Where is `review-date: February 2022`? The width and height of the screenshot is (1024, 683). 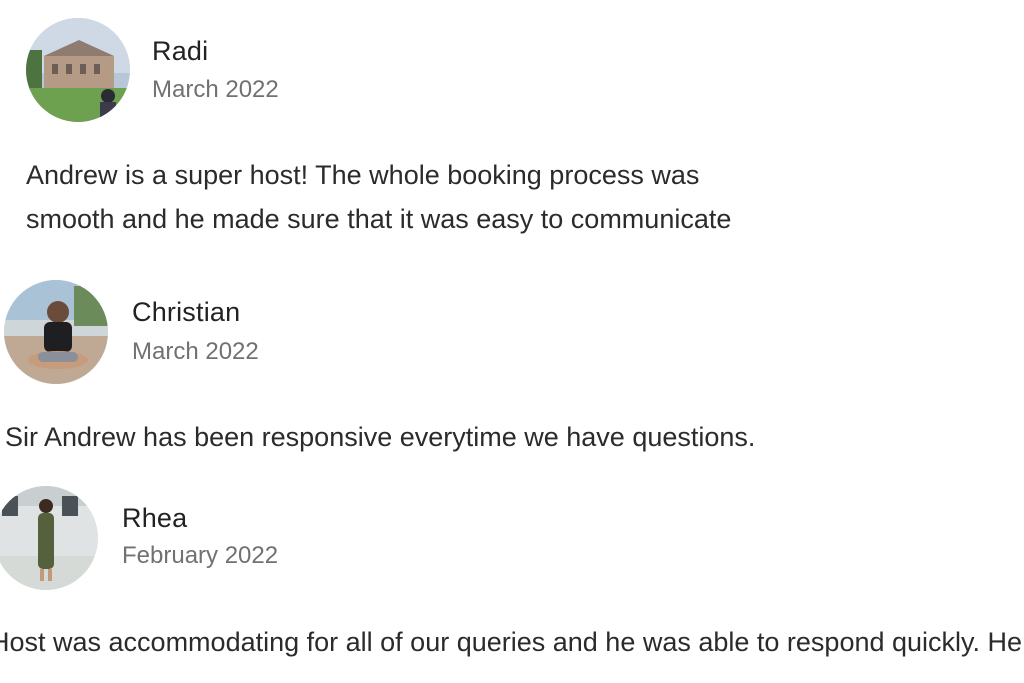
review-date: February 2022 is located at coordinates (200, 555).